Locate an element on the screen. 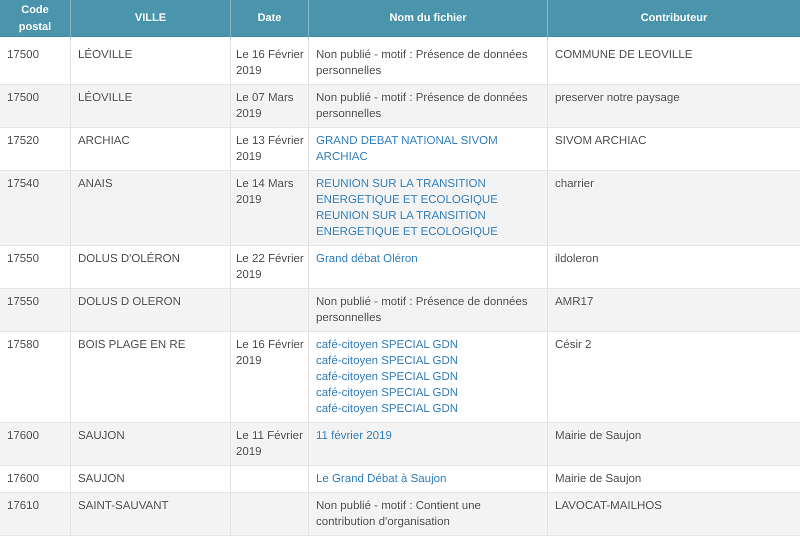 This screenshot has width=800, height=536. file-link: Le Grand Débat à Saujon is located at coordinates (428, 479).